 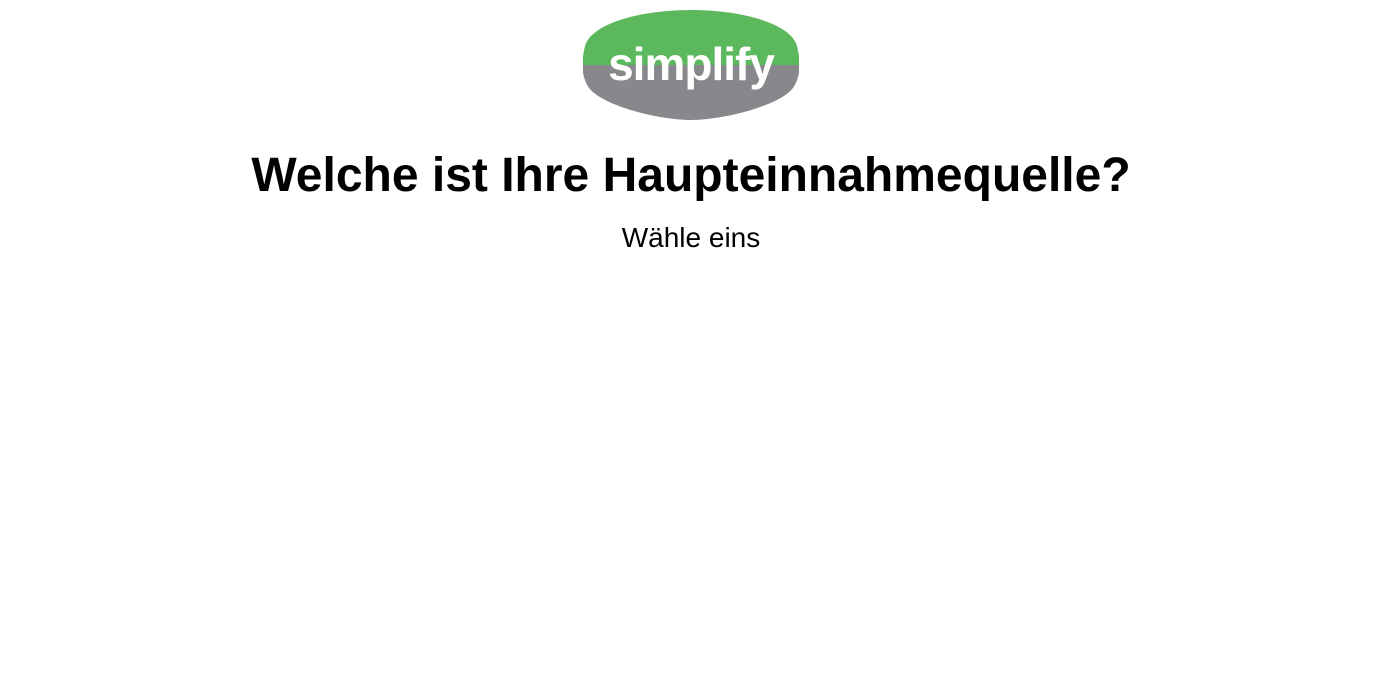 What do you see at coordinates (691, 175) in the screenshot?
I see `question-title: Welche ist Ihre Haupteinnahmequelle?` at bounding box center [691, 175].